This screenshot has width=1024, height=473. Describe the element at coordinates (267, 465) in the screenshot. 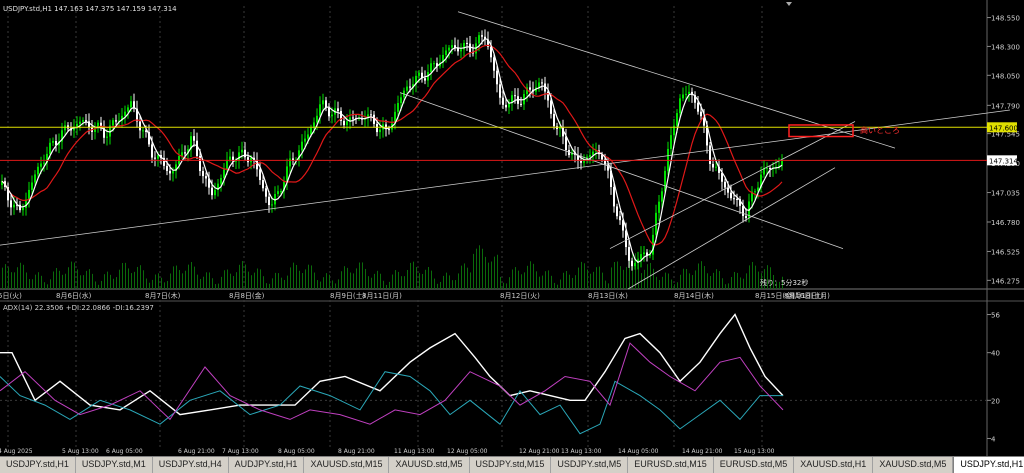

I see `chart-tab-audjpy-std-h1: AUDJPY.std,H1` at that location.